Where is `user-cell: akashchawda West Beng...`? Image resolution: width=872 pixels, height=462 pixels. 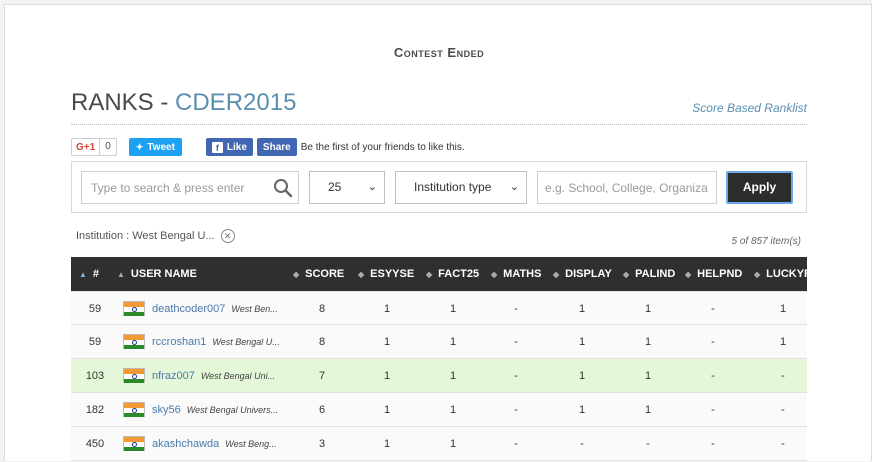 user-cell: akashchawda West Beng... is located at coordinates (214, 444).